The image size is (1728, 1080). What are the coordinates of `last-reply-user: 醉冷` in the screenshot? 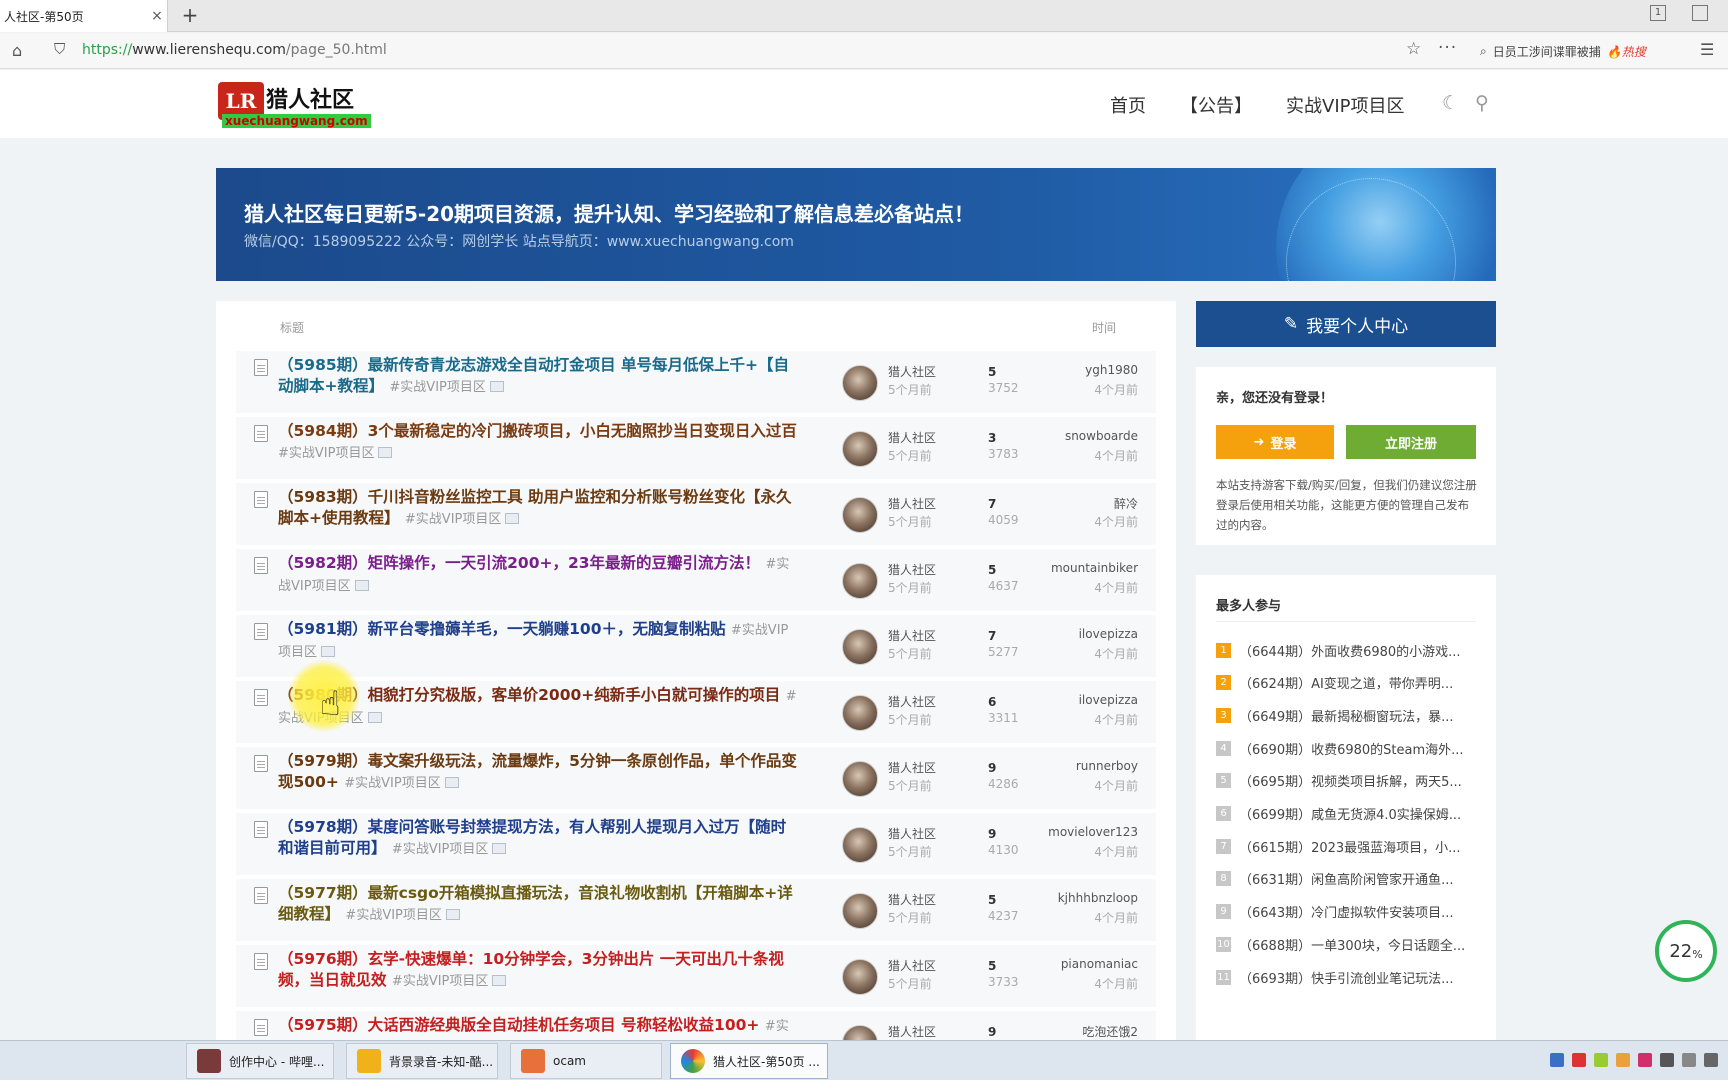 It's located at (1126, 503).